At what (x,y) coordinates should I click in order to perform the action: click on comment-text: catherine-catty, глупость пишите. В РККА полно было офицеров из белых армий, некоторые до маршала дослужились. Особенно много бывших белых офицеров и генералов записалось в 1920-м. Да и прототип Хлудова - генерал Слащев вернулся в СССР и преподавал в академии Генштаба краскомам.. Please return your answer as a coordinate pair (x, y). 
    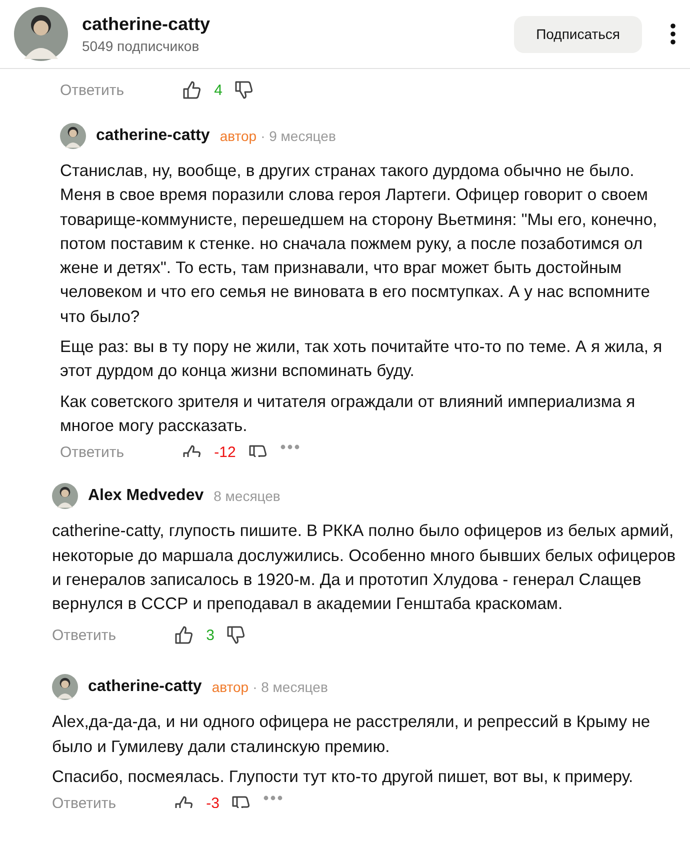
    Looking at the image, I should click on (364, 568).